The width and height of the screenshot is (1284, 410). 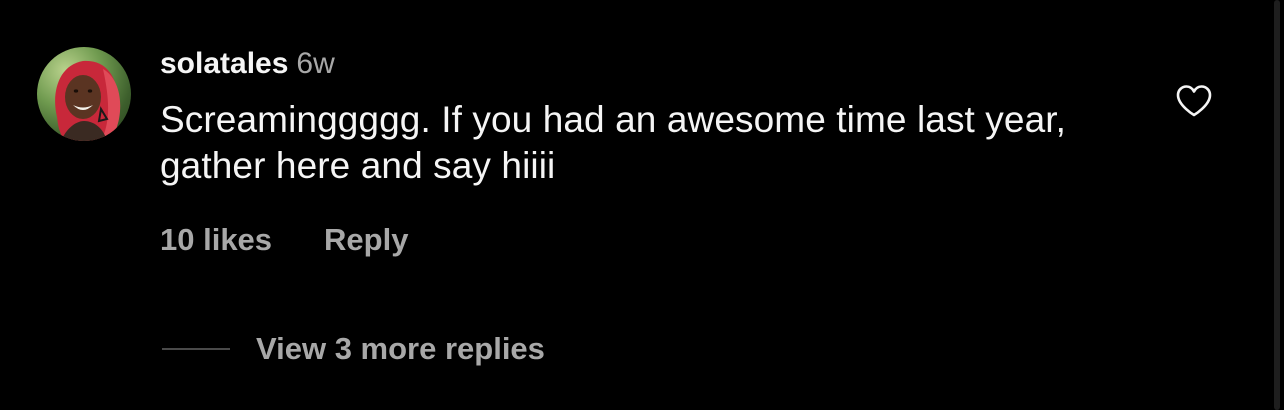 I want to click on comment-timestamp: 6w, so click(x=315, y=63).